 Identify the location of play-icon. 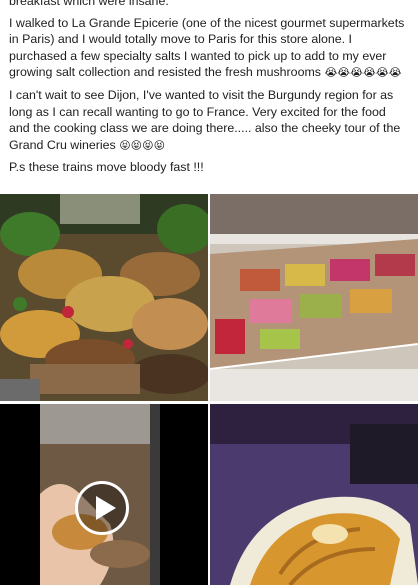
(106, 508).